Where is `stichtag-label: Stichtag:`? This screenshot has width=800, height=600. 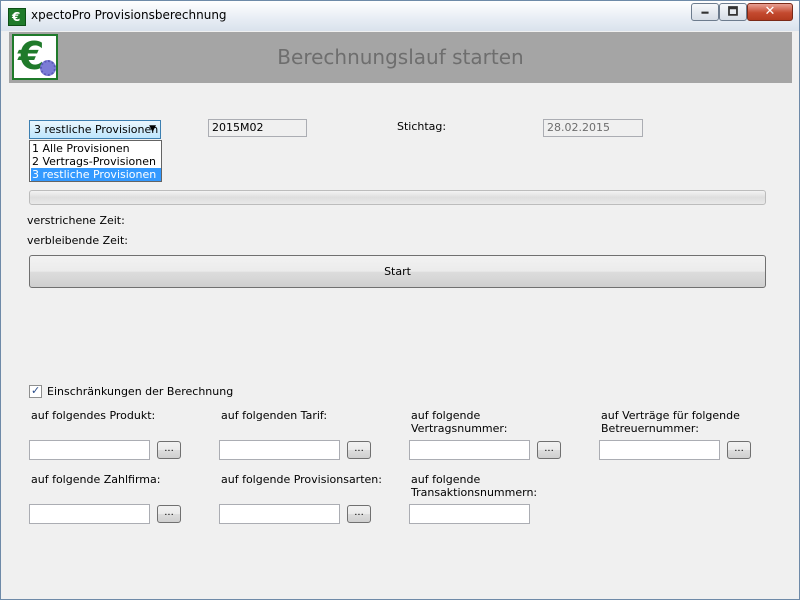 stichtag-label: Stichtag: is located at coordinates (422, 126).